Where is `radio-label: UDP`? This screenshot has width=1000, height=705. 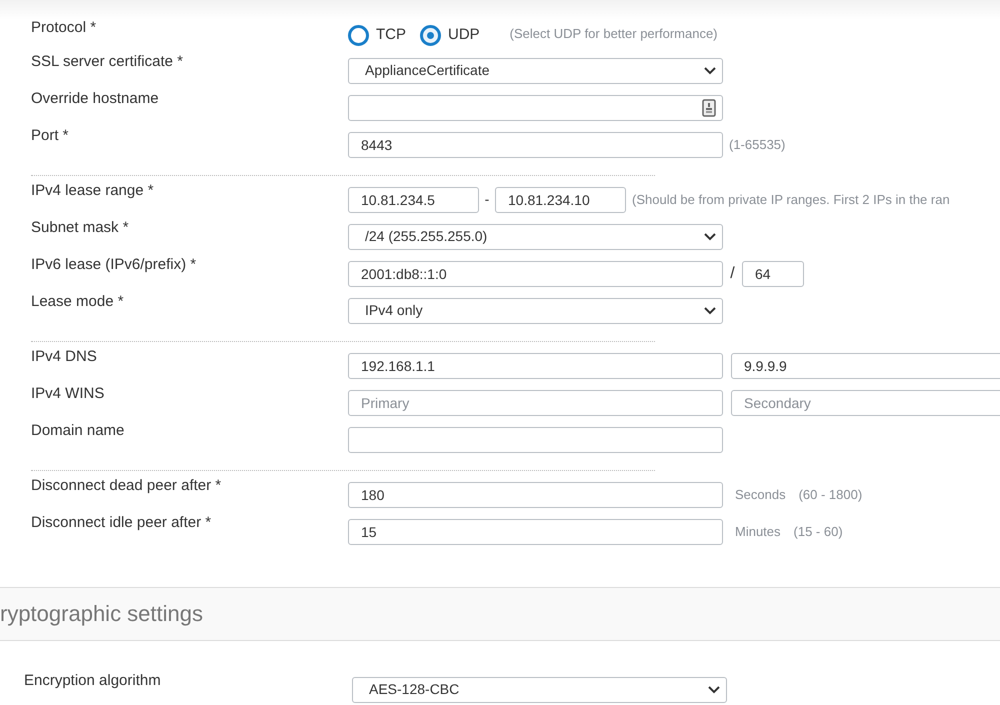 radio-label: UDP is located at coordinates (464, 35).